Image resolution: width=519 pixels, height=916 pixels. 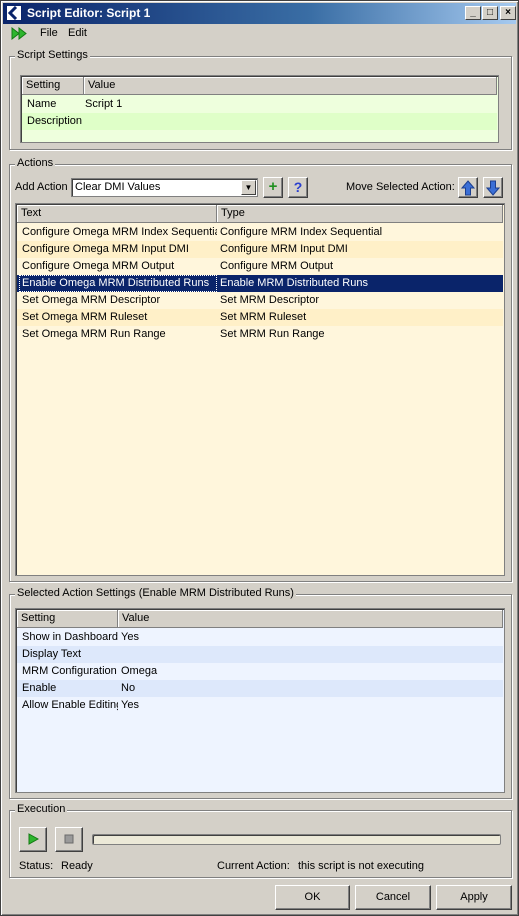 What do you see at coordinates (296, 839) in the screenshot?
I see `execution-progress-bar` at bounding box center [296, 839].